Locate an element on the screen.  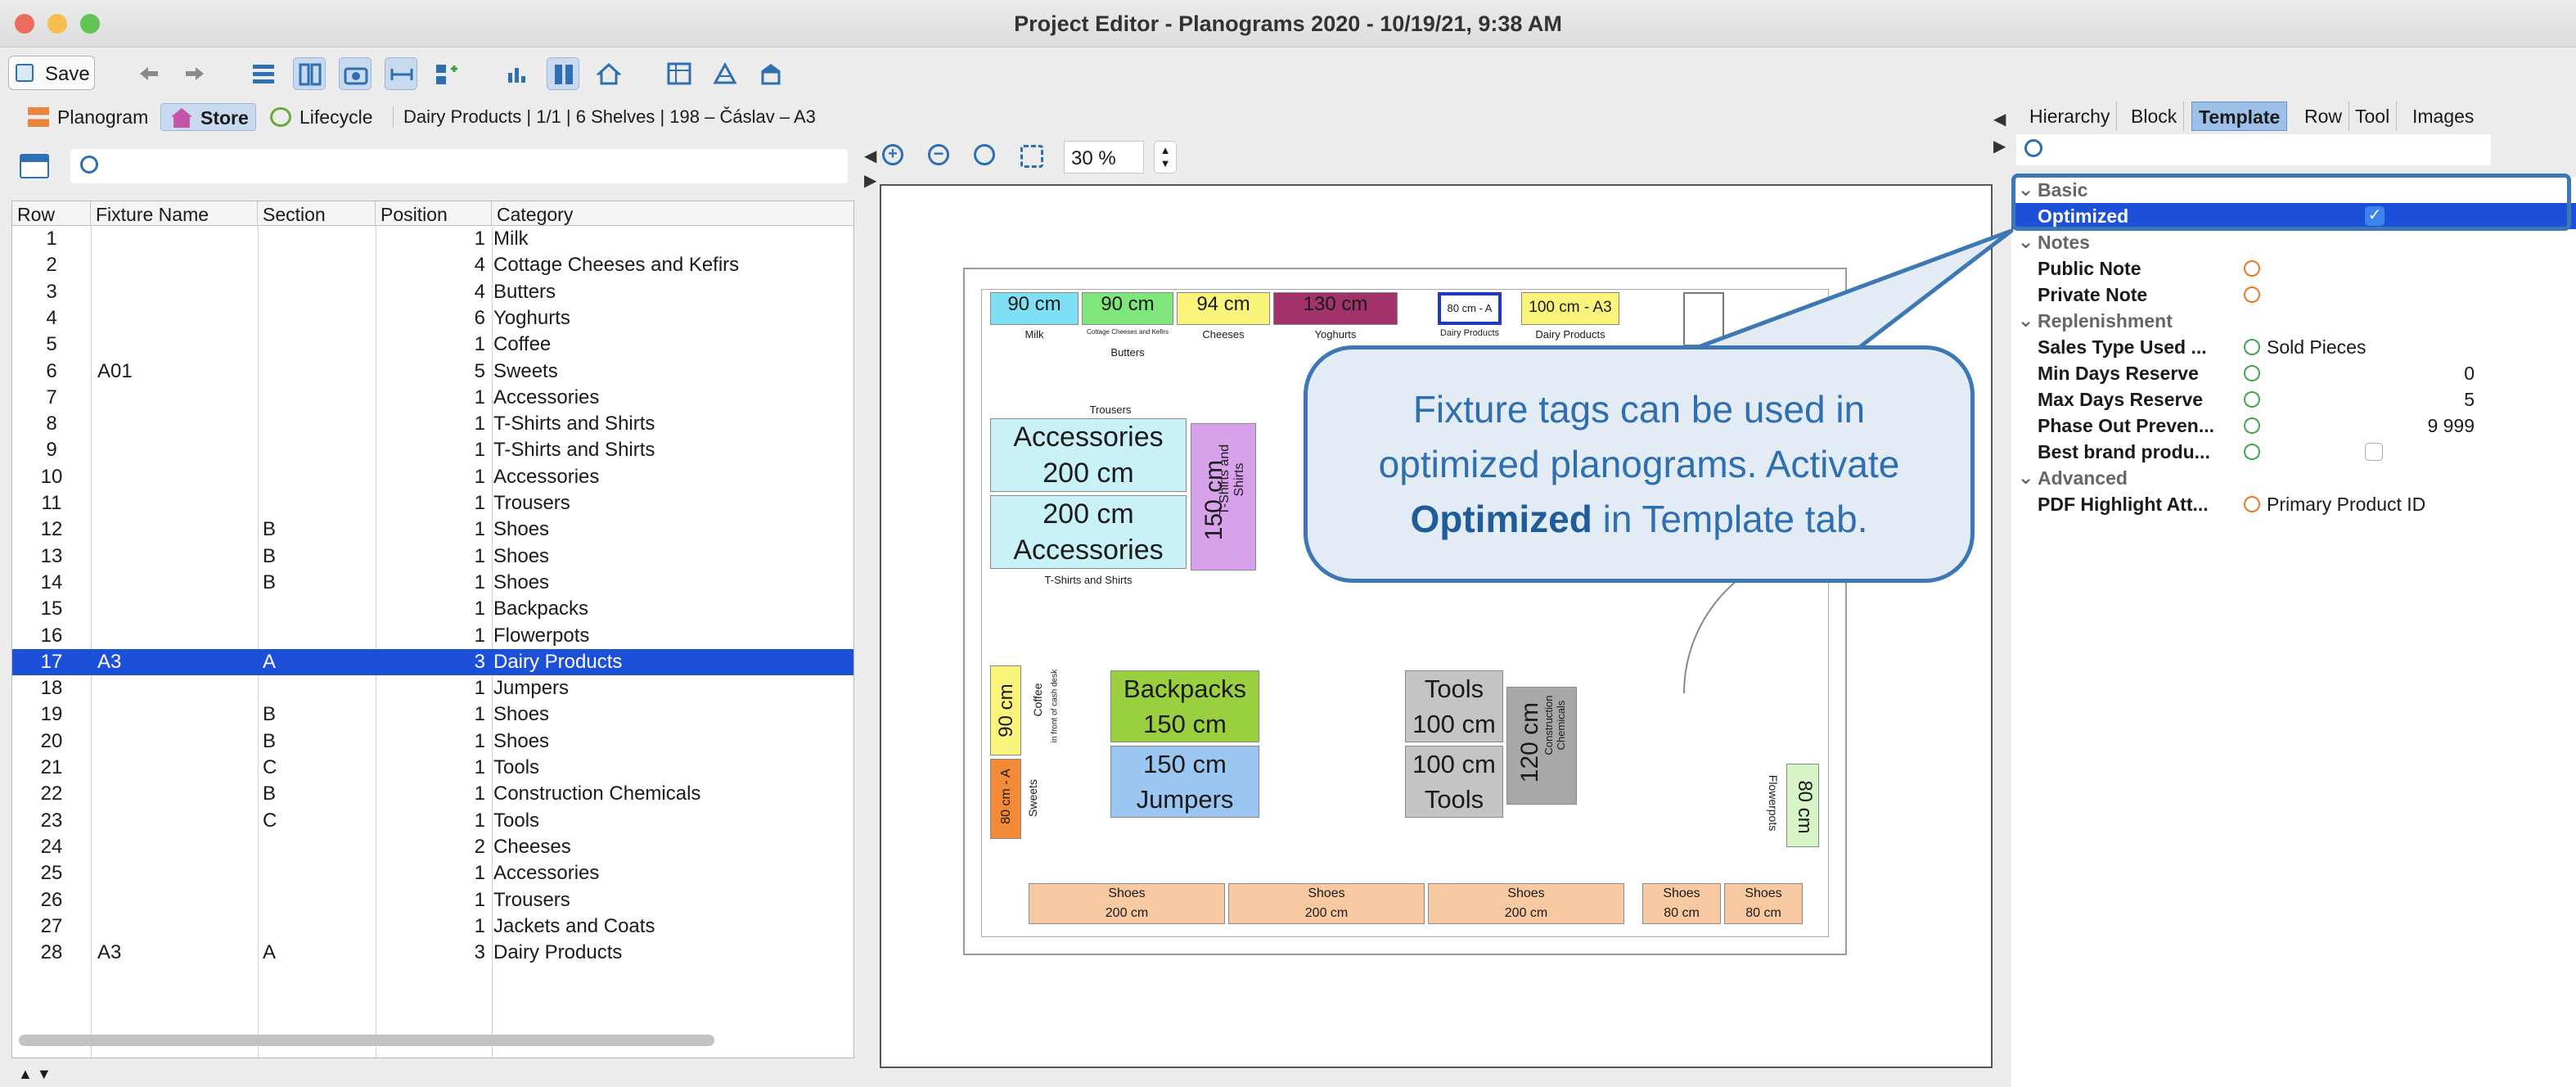
fixture-sweets: 80 cm - A is located at coordinates (1006, 799).